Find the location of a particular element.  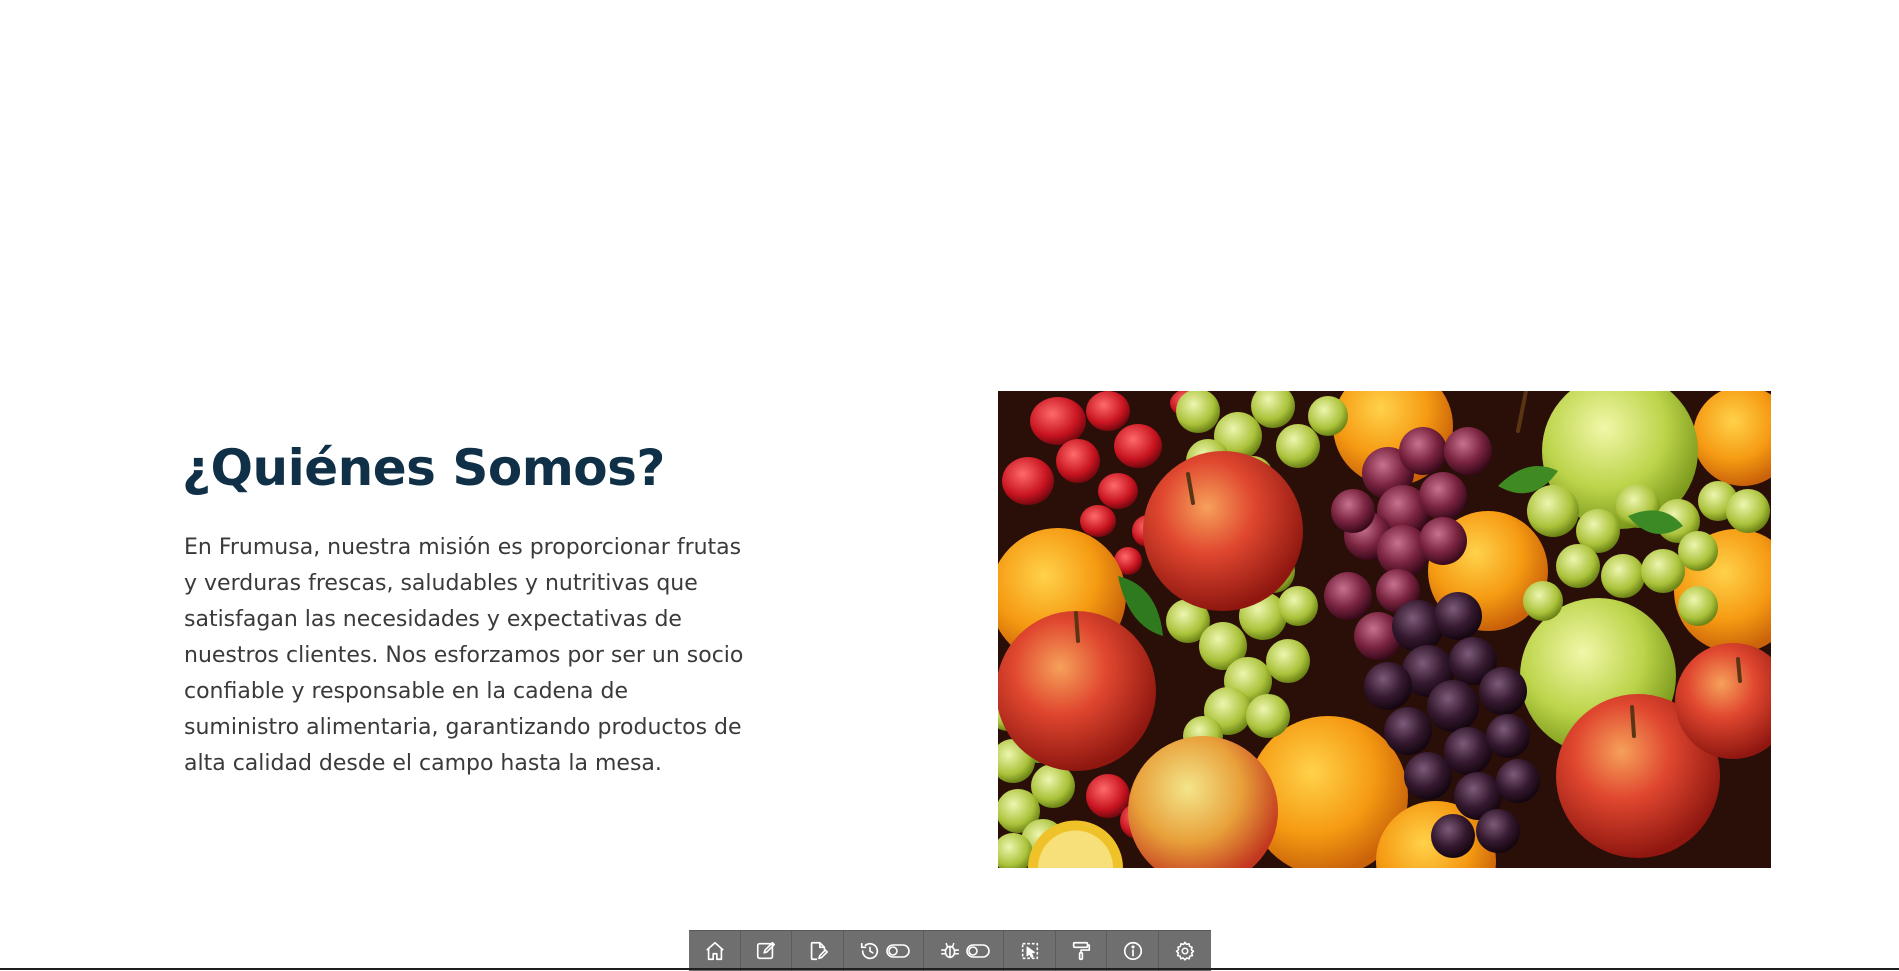

section-title: ¿Quiénes Somos? is located at coordinates (423, 468).